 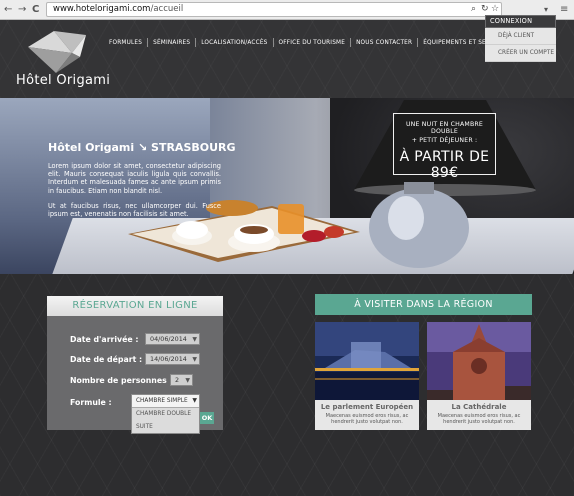 What do you see at coordinates (235, 42) in the screenshot?
I see `nav-item-localisation: Localisation/Accès` at bounding box center [235, 42].